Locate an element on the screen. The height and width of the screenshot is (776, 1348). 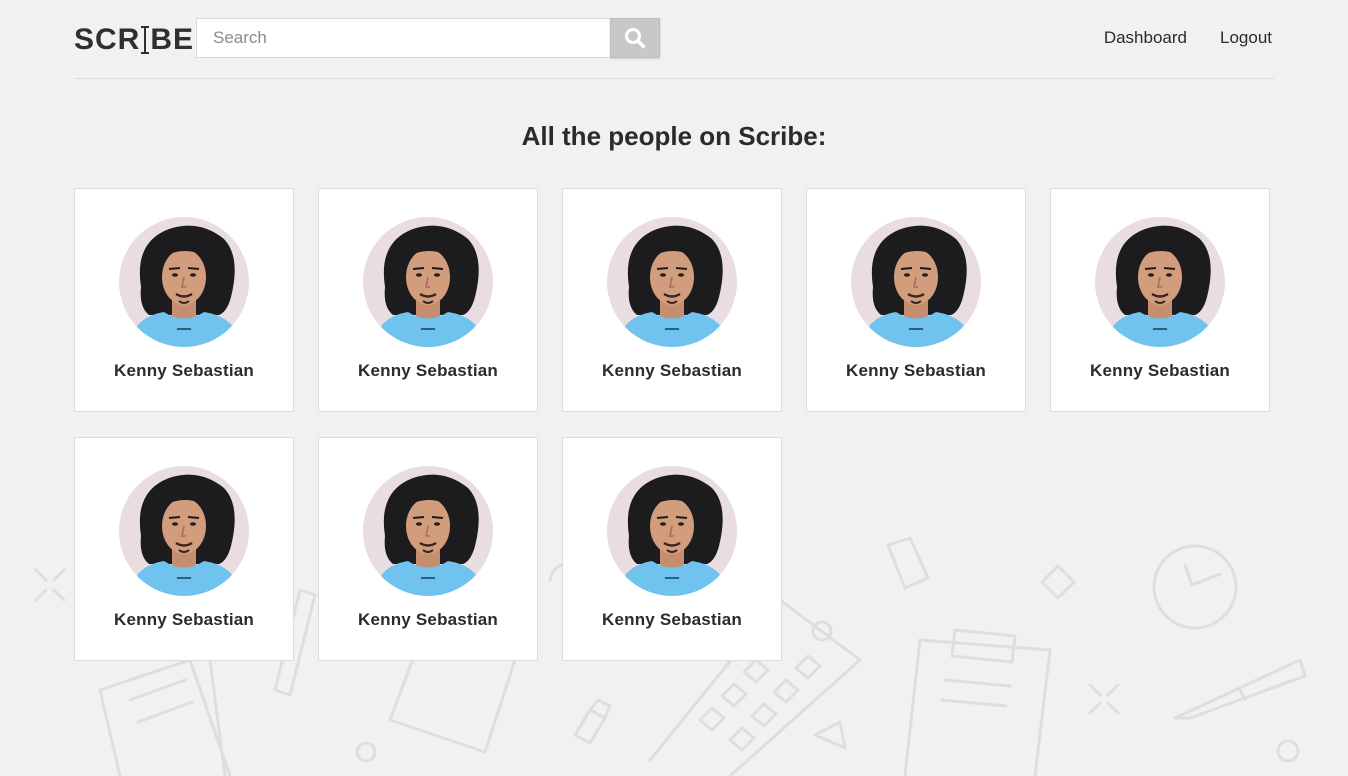
logo-text-left: SCR is located at coordinates (107, 39).